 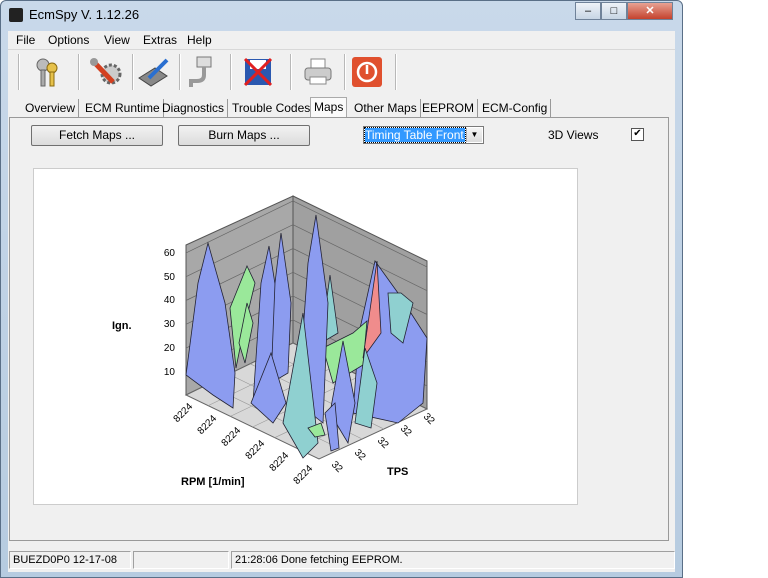 What do you see at coordinates (170, 277) in the screenshot?
I see `z-tick-label: 50` at bounding box center [170, 277].